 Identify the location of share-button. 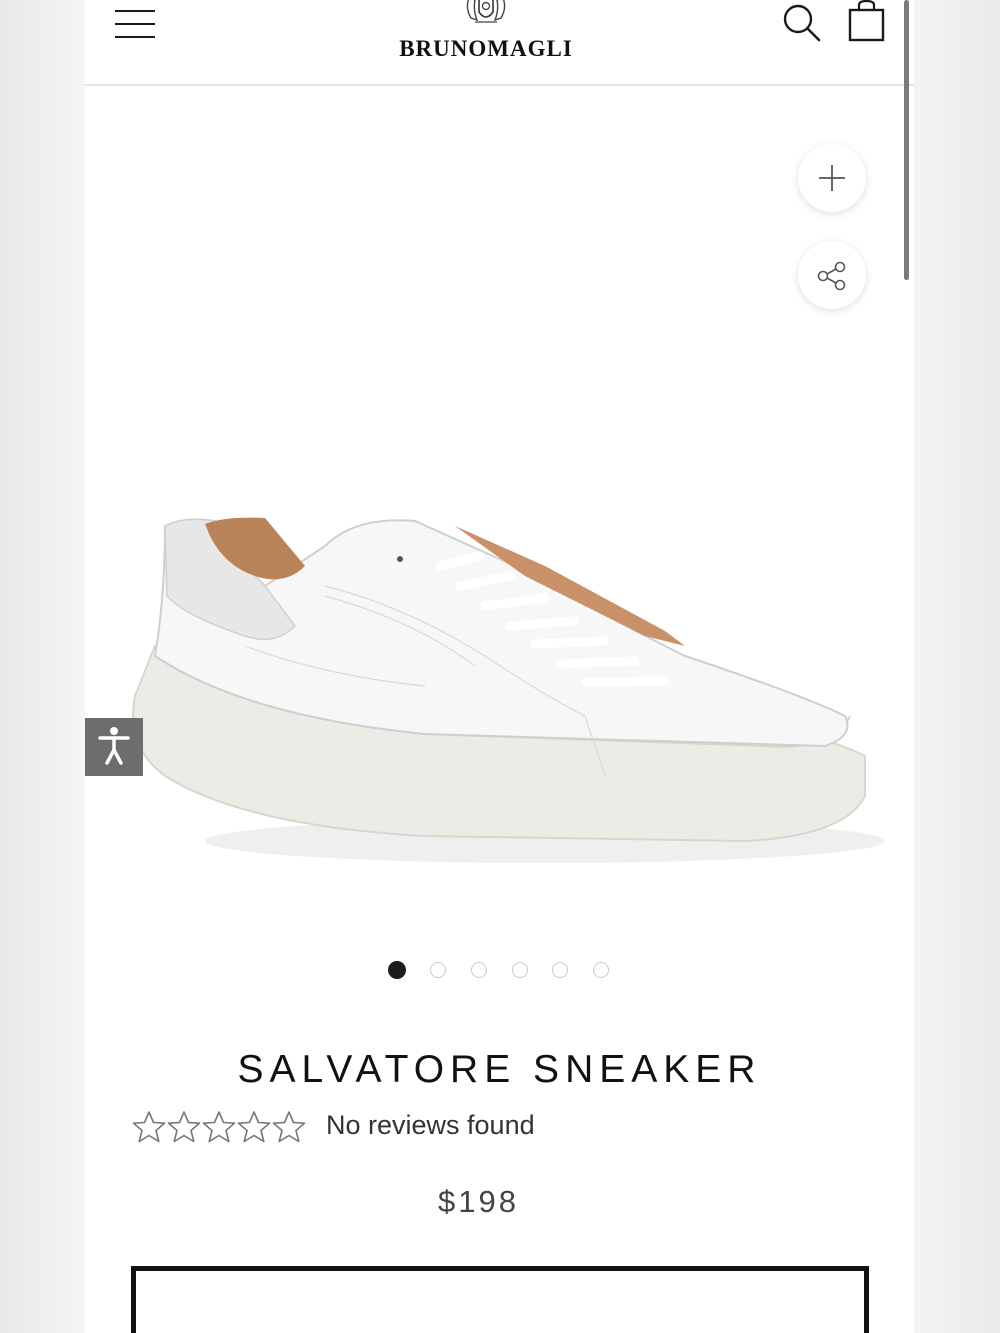
(832, 275).